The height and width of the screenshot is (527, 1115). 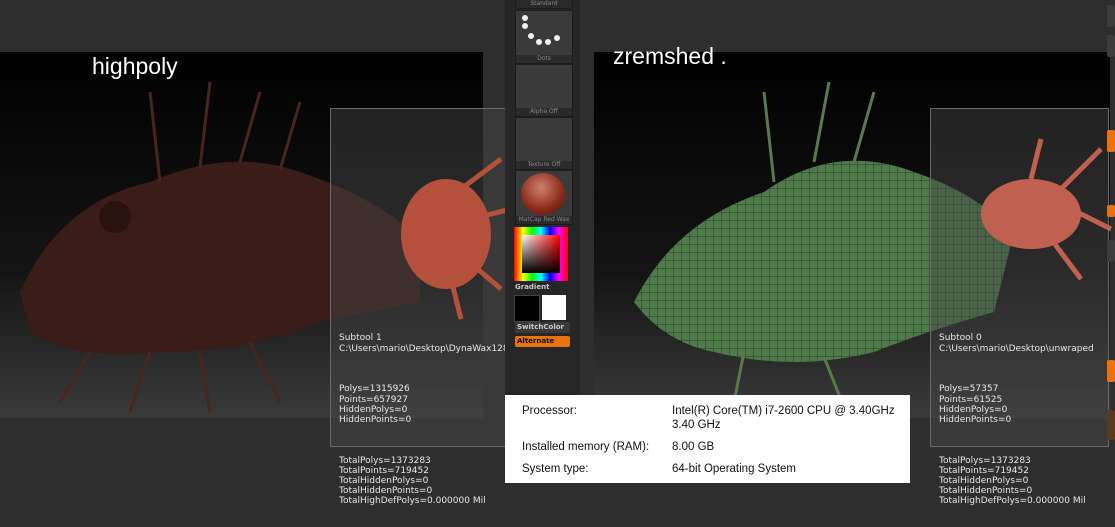 I want to click on switch-color-button: SwitchColor, so click(x=542, y=327).